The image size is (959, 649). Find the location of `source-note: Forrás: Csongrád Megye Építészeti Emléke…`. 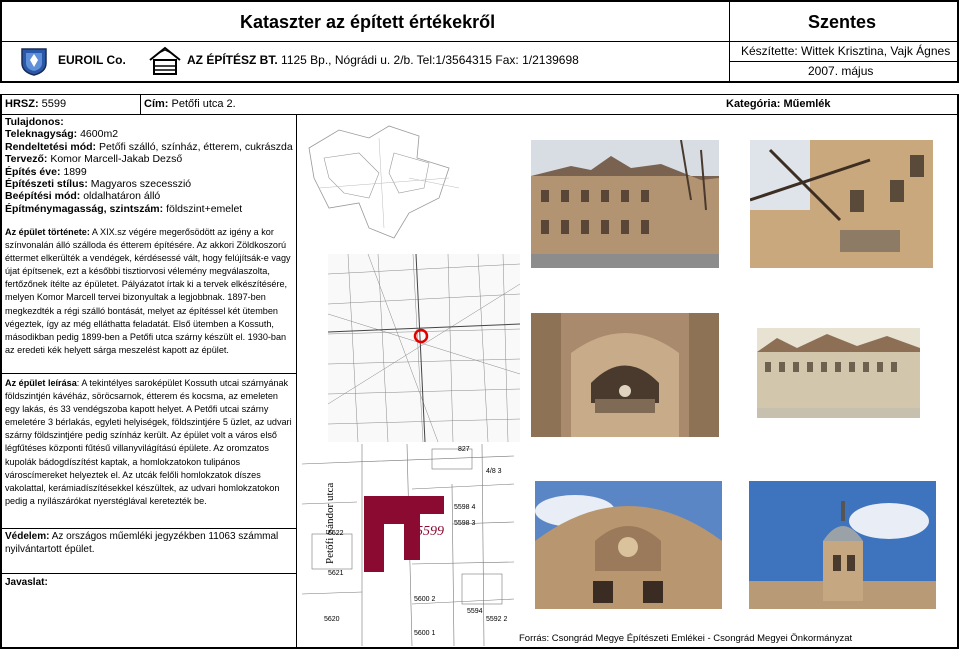

source-note: Forrás: Csongrád Megye Építészeti Emléke… is located at coordinates (686, 638).